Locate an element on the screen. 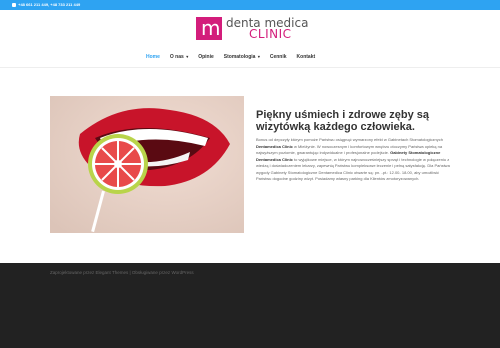 This screenshot has height=348, width=500. logo-mark: m is located at coordinates (209, 28).